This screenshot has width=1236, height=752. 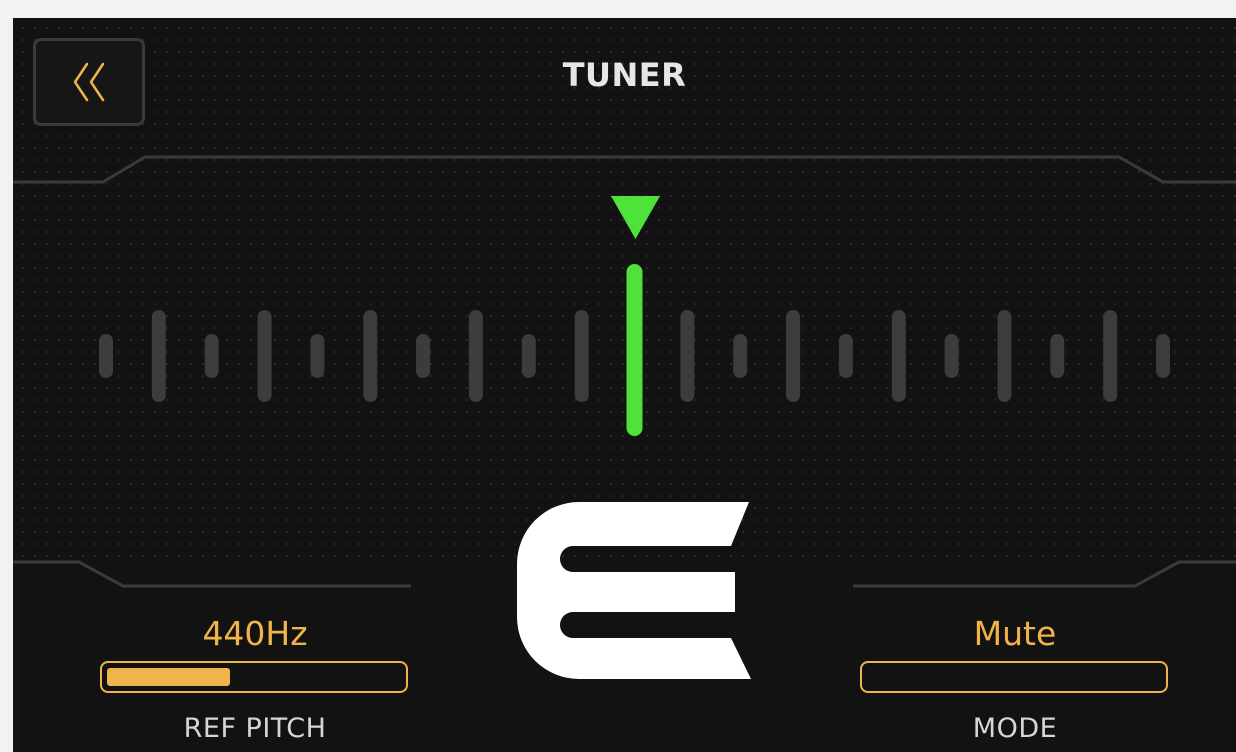 What do you see at coordinates (255, 728) in the screenshot?
I see `ref-pitch-label: REF PITCH` at bounding box center [255, 728].